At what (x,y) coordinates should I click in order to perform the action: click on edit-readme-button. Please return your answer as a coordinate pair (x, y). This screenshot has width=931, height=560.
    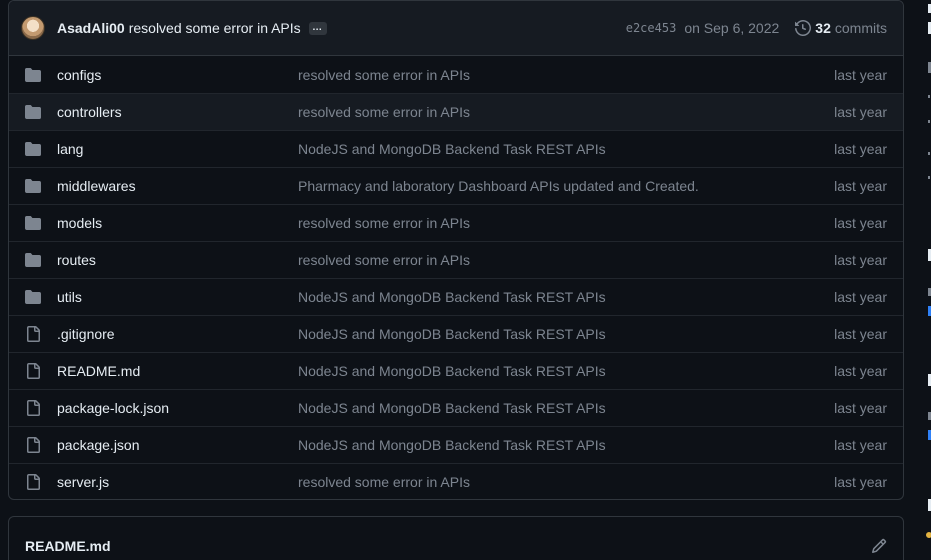
    Looking at the image, I should click on (879, 546).